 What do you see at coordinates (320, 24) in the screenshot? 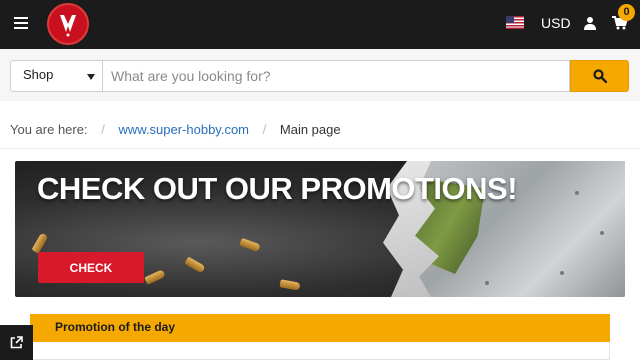
I see `top-header: USD 0` at bounding box center [320, 24].